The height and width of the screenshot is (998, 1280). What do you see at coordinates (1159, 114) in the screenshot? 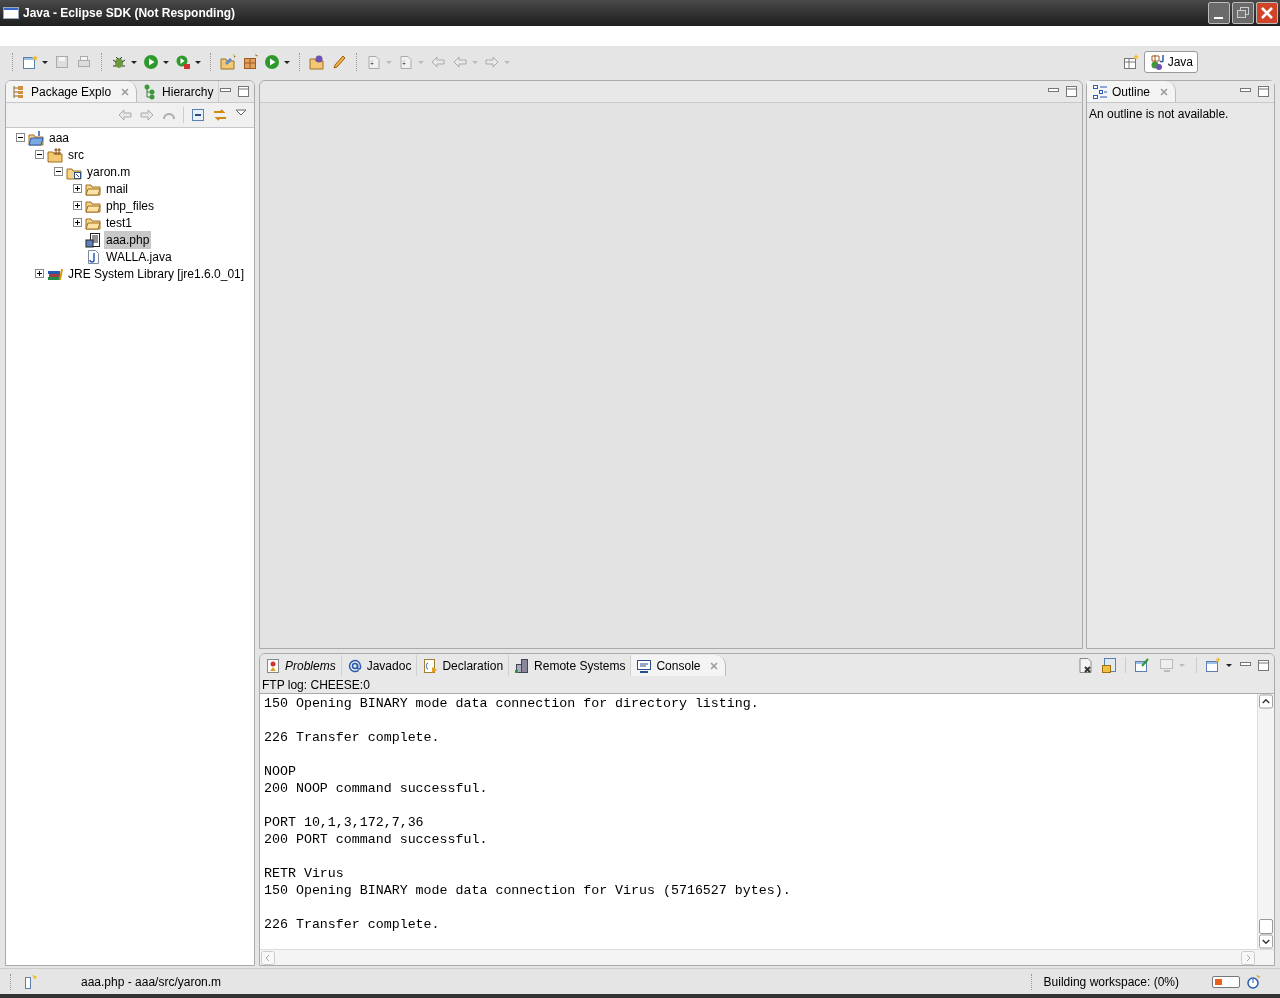
I see `outline-message: An outline is not available.` at bounding box center [1159, 114].